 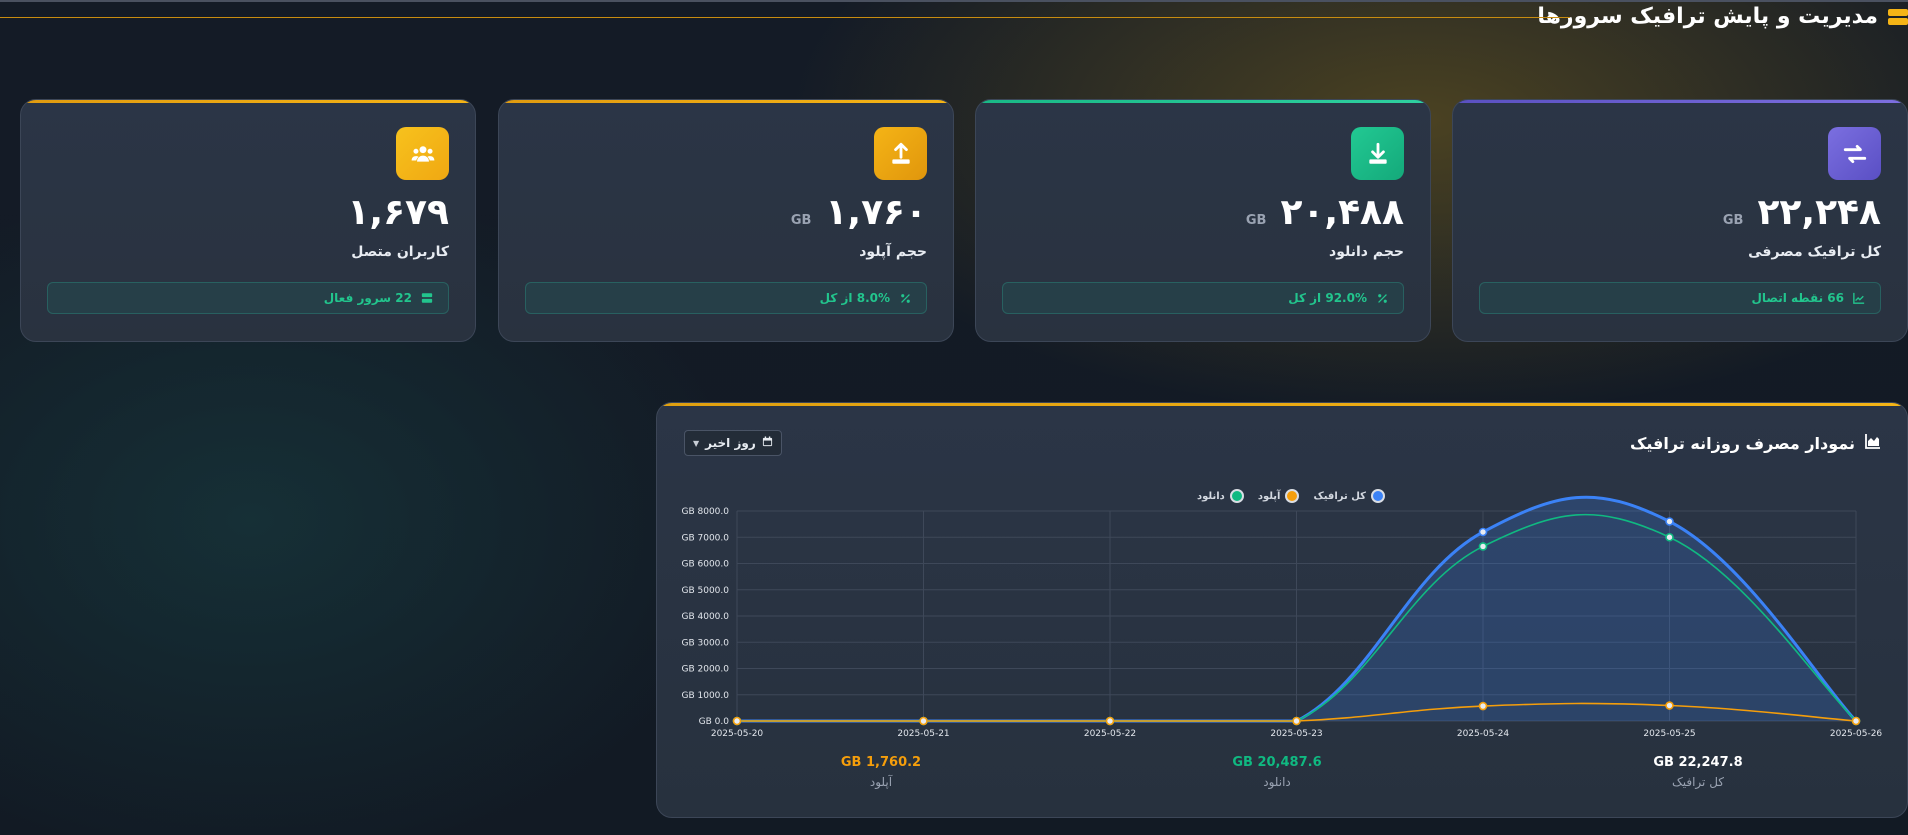 What do you see at coordinates (1856, 734) in the screenshot?
I see `x-tick-label: 2025-05-26` at bounding box center [1856, 734].